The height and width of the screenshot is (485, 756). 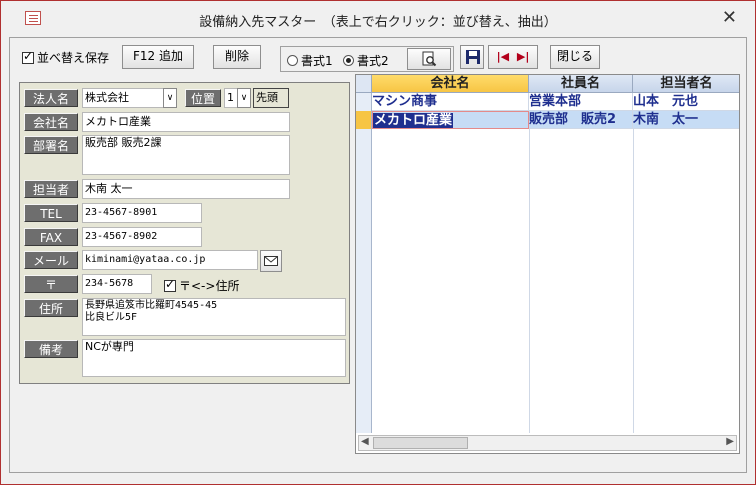 What do you see at coordinates (237, 57) in the screenshot?
I see `delete-button: 削除` at bounding box center [237, 57].